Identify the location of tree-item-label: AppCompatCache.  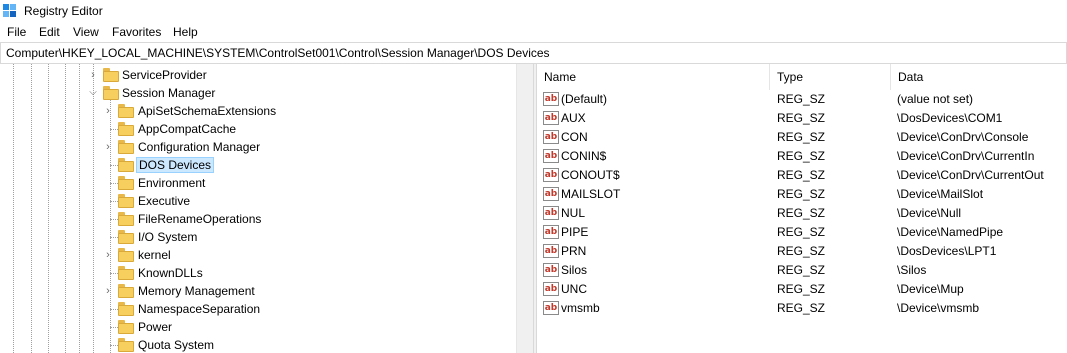
(187, 129).